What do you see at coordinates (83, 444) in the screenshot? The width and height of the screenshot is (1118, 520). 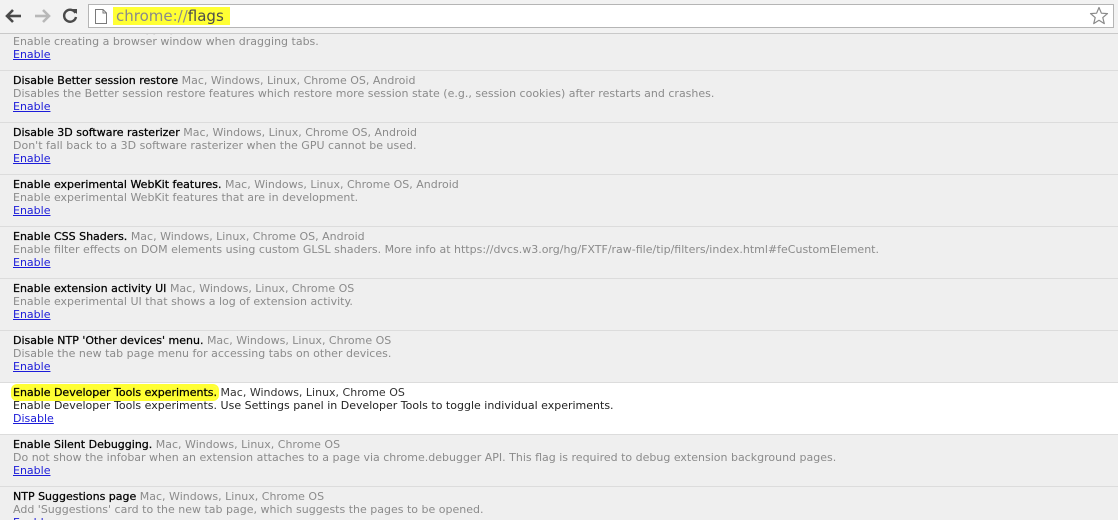 I see `flag-name: Enable Silent Debugging.` at bounding box center [83, 444].